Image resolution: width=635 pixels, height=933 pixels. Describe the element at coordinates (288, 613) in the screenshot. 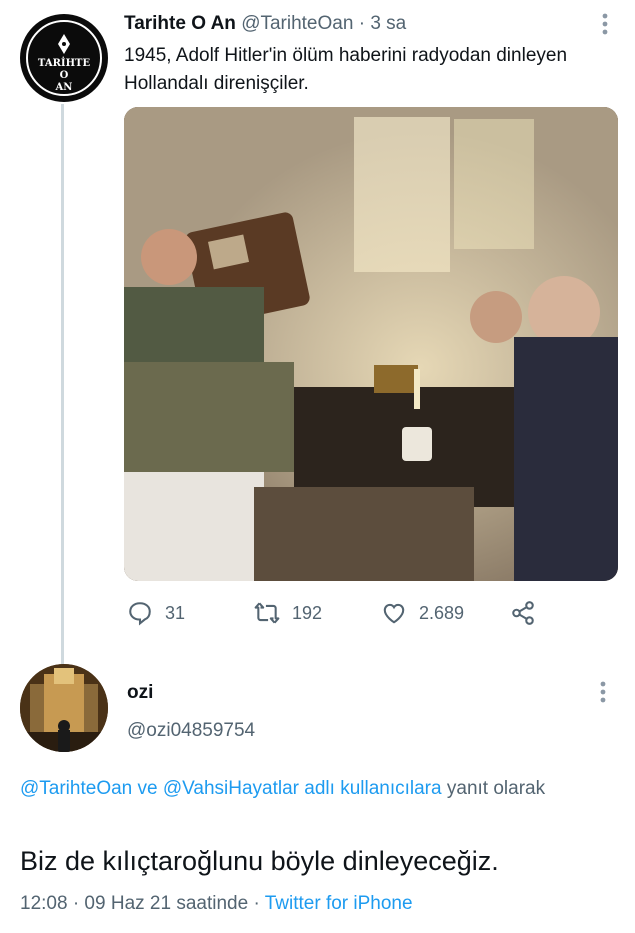

I see `retweet-action: 192` at that location.